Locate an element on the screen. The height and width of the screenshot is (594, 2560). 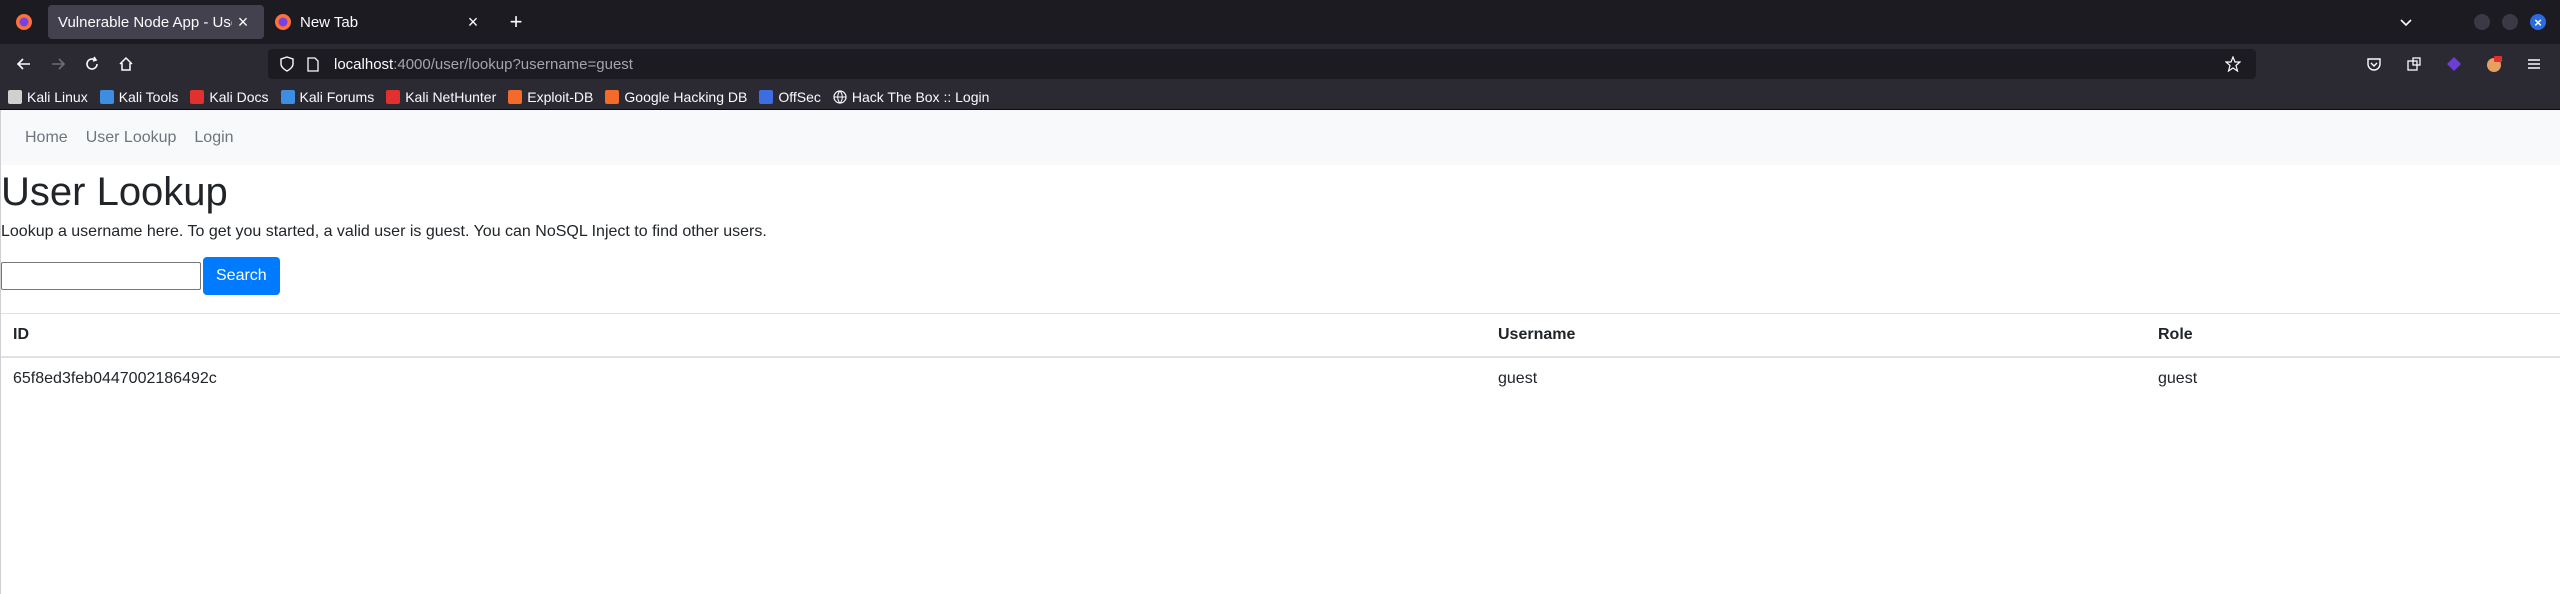
bookmark-google-hacking-db: Google Hacking DB is located at coordinates (676, 97).